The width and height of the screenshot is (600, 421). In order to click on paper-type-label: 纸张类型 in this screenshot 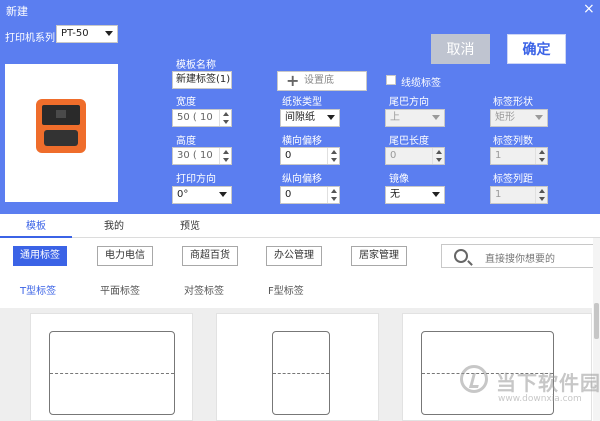, I will do `click(302, 102)`.